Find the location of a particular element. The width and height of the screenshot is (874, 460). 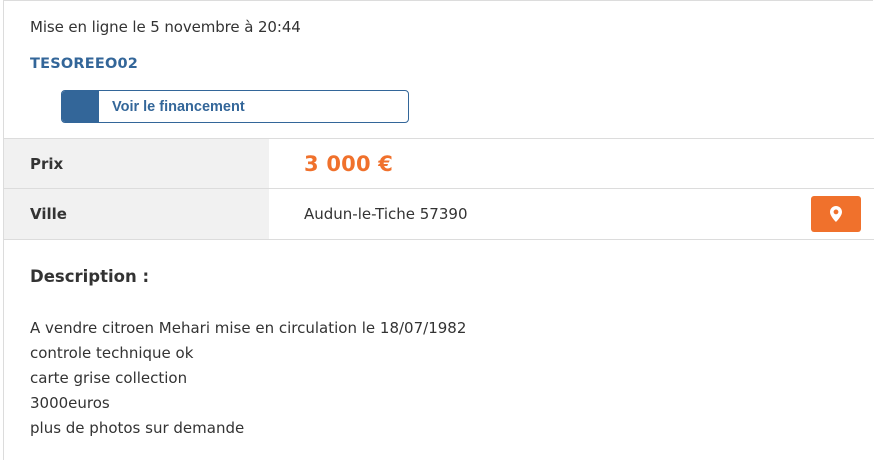

price-row: Prix 3 000 € is located at coordinates (439, 163).